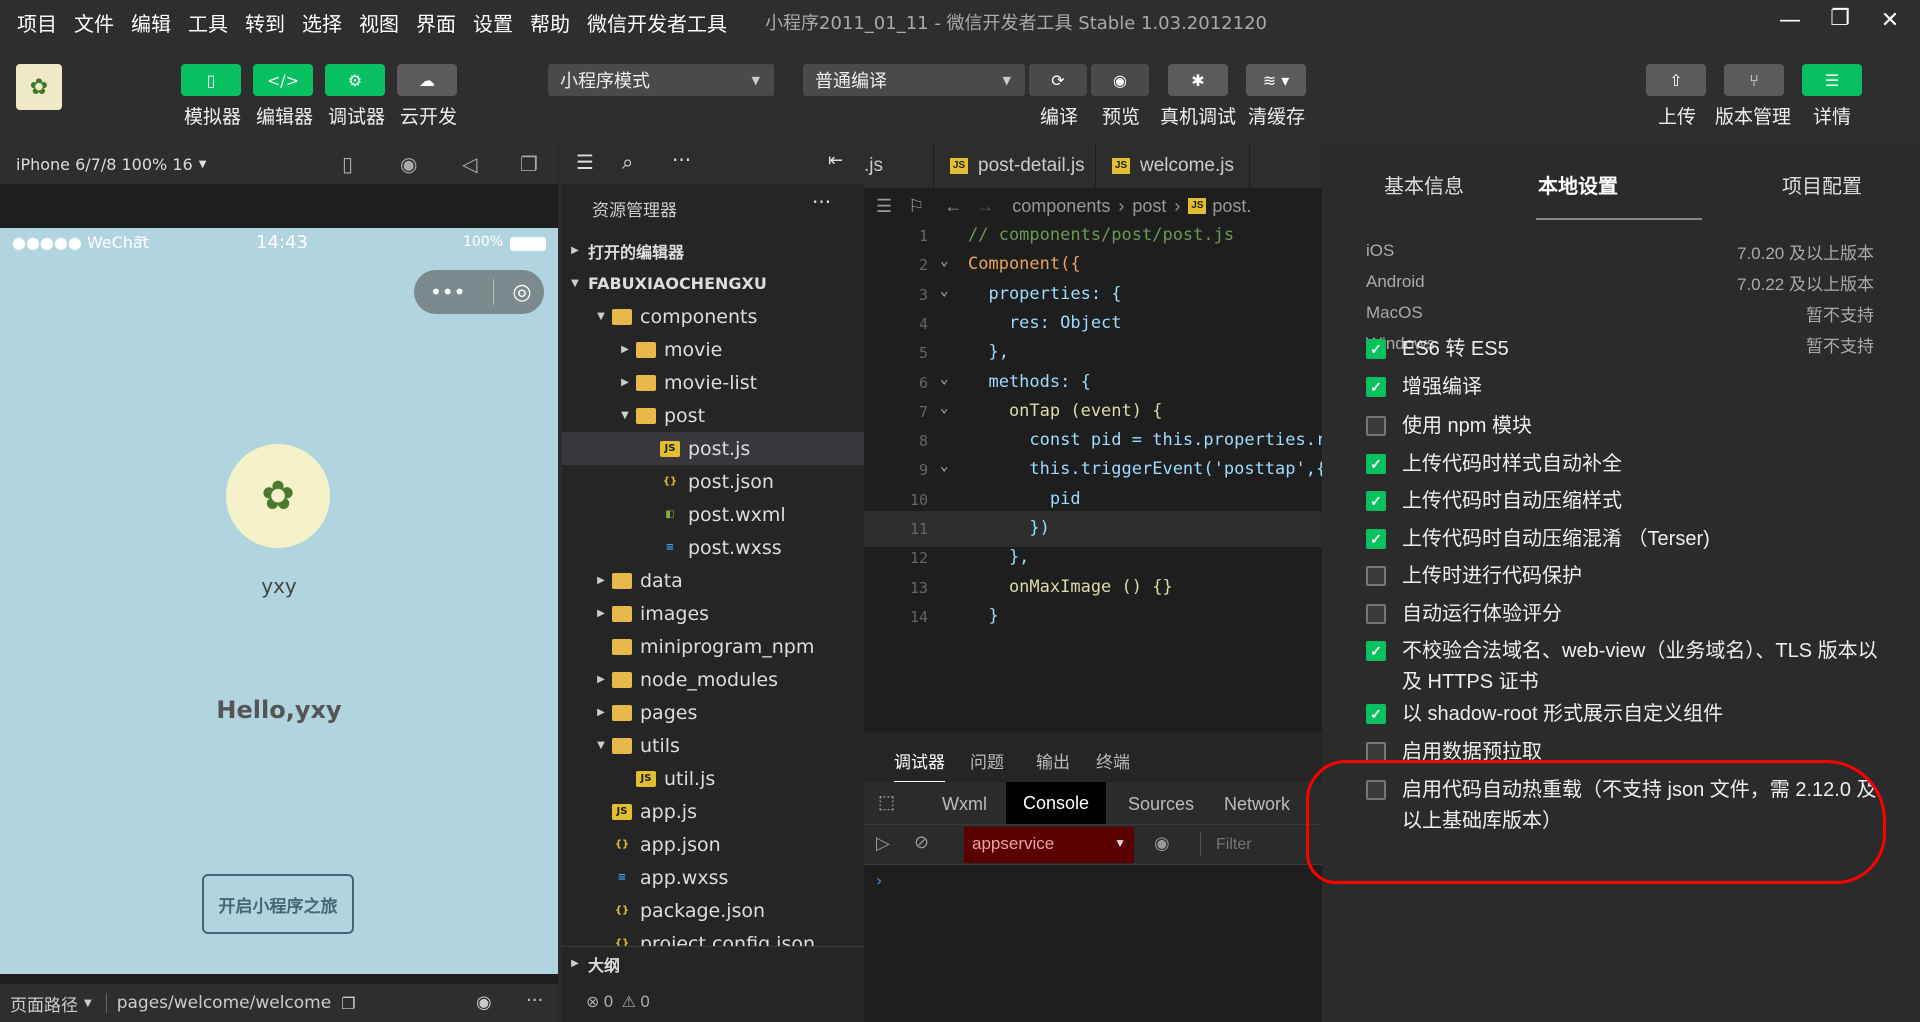  Describe the element at coordinates (713, 679) in the screenshot. I see `folder-item: ▶ node_modules` at that location.